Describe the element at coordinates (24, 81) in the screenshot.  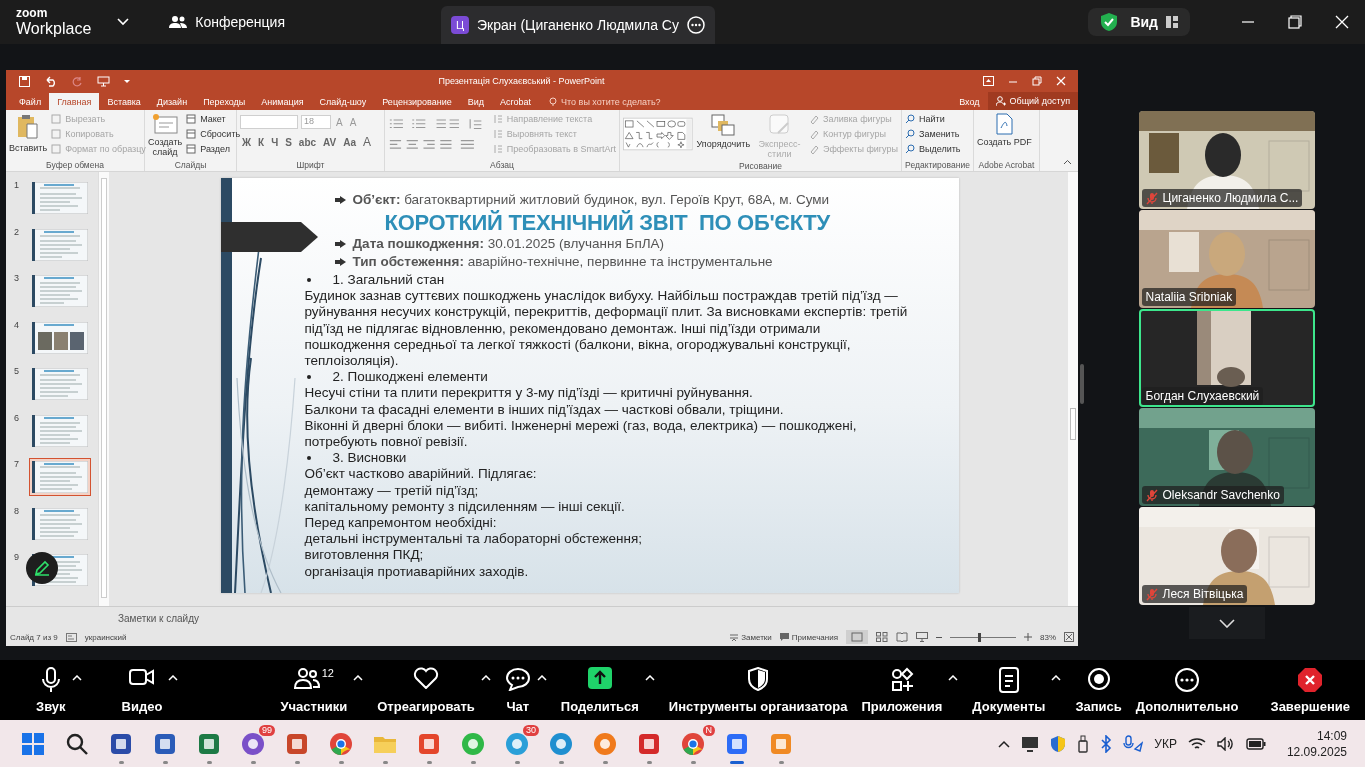
I see `save-icon` at that location.